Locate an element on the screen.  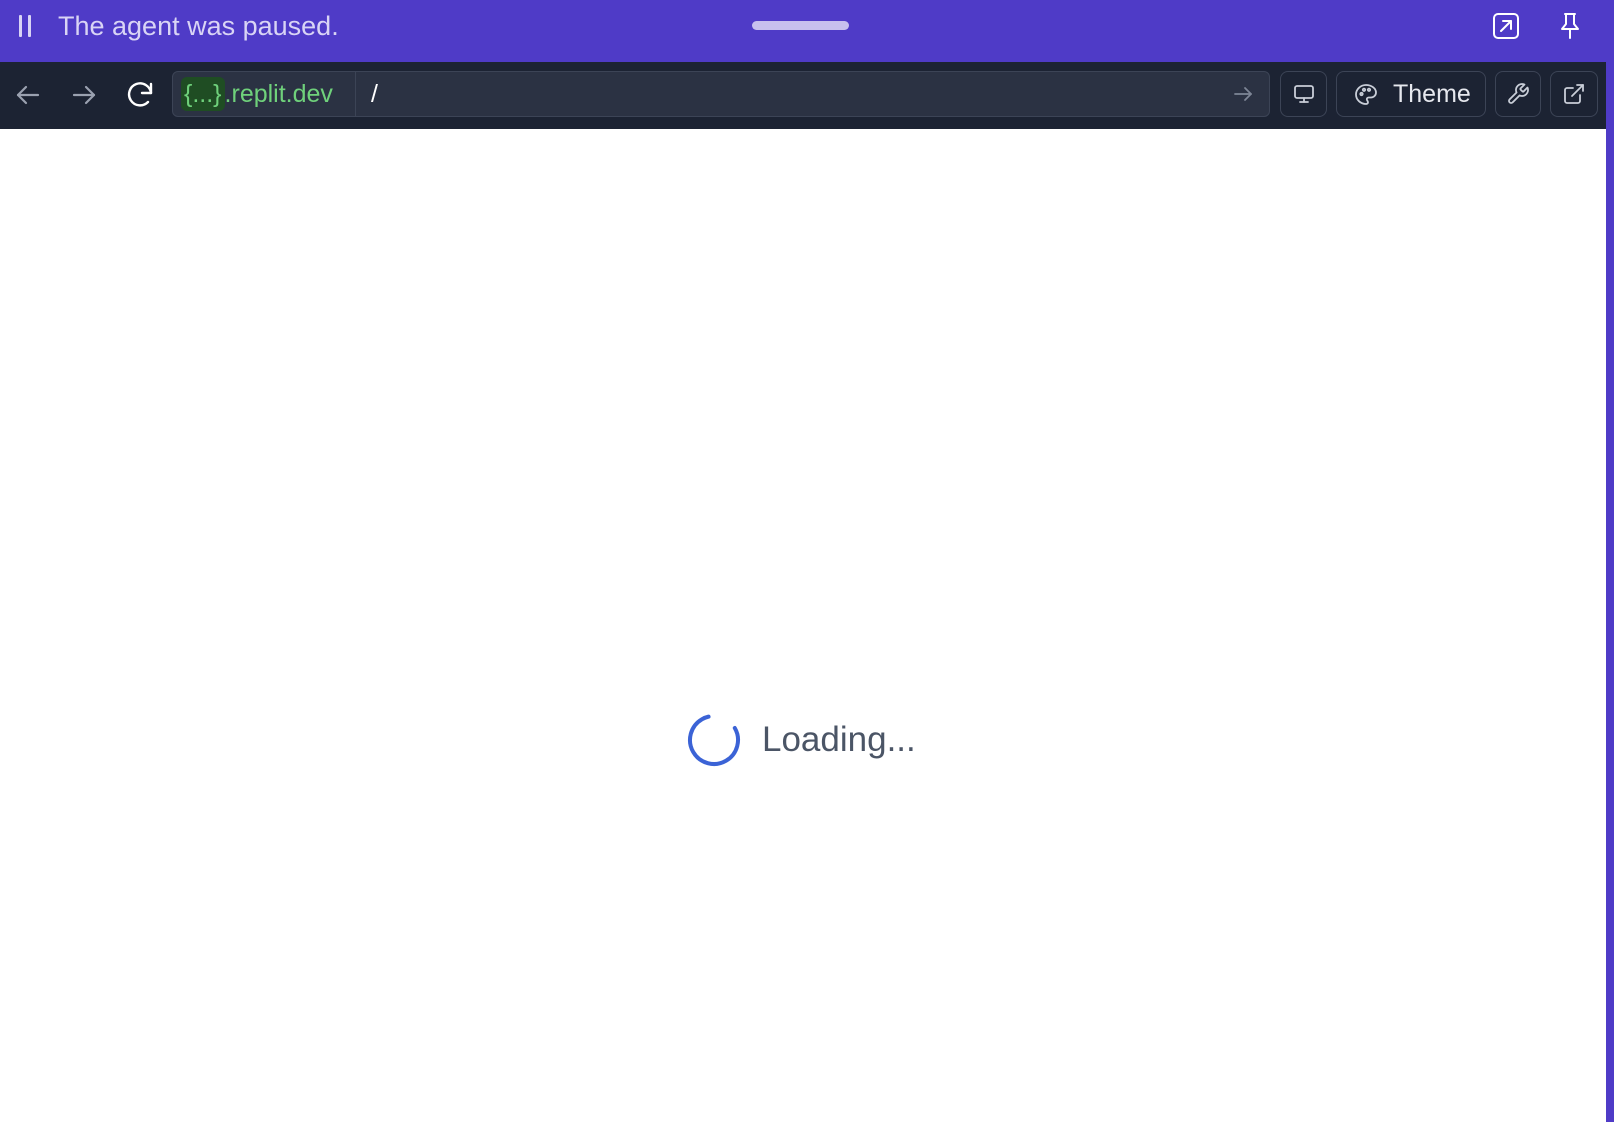
browser-toolbar: {...} .replit.dev / Theme is located at coordinates (803, 95).